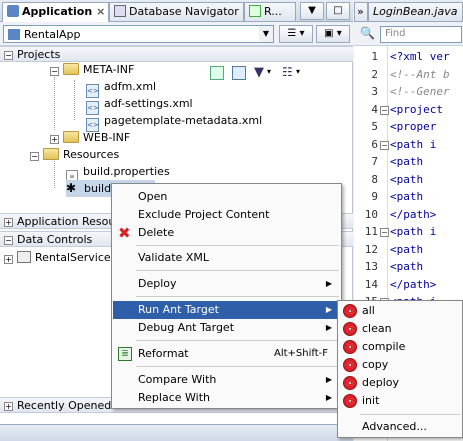 The width and height of the screenshot is (463, 441). I want to click on application-menu-button: ☰ ▾, so click(296, 34).